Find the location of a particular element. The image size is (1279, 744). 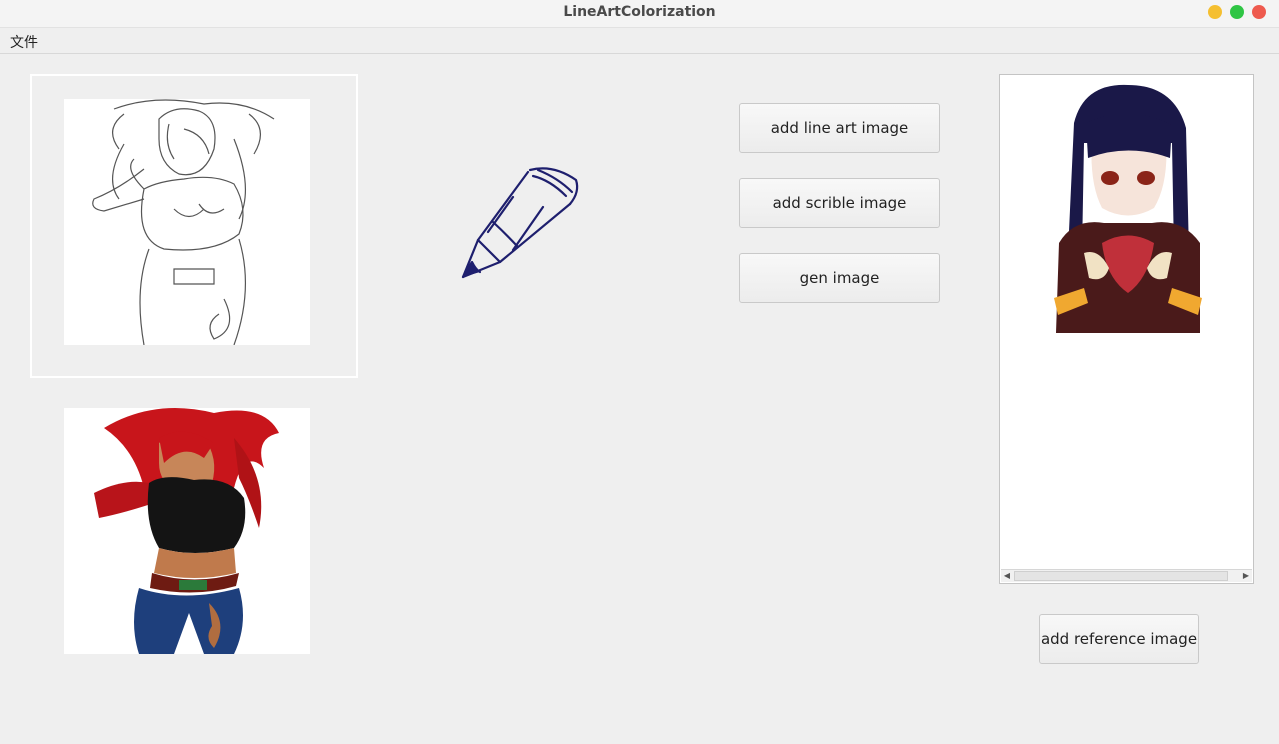

maximize-button is located at coordinates (1237, 12).